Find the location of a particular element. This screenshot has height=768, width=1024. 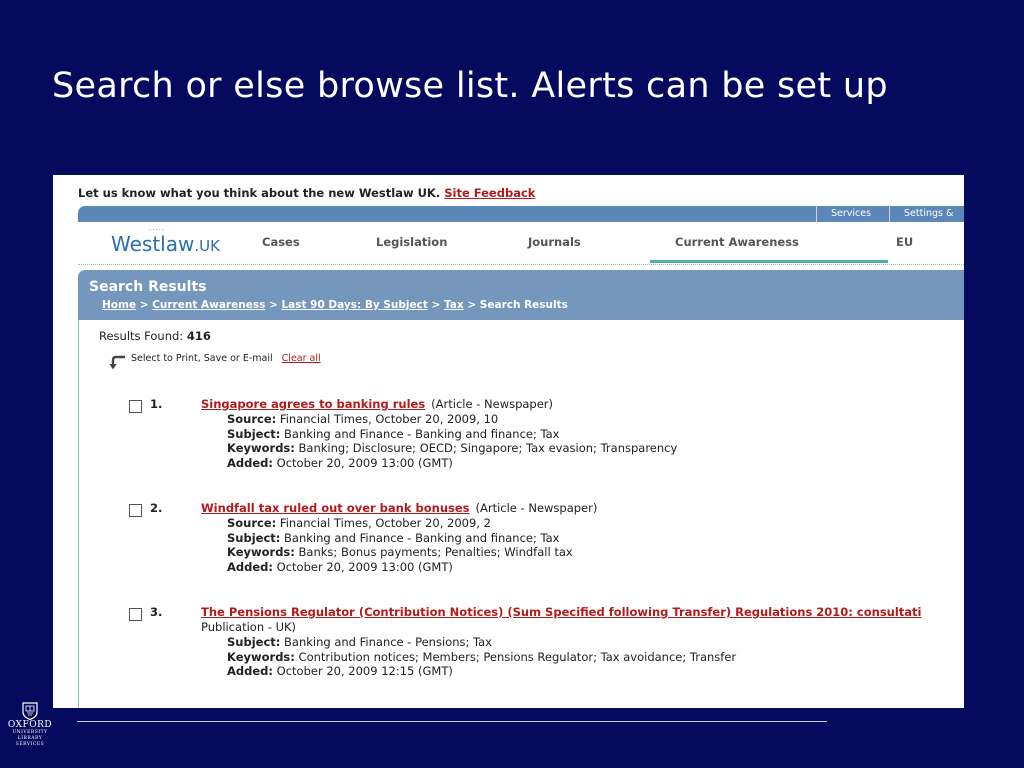

oxford-text-services: SERVICES is located at coordinates (30, 744).